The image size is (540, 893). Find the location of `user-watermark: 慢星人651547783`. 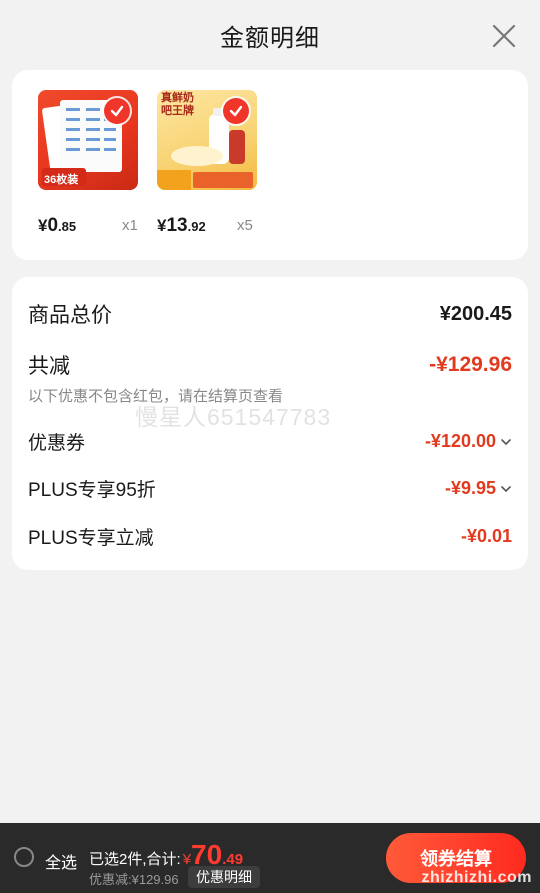

user-watermark: 慢星人651547783 is located at coordinates (233, 417).